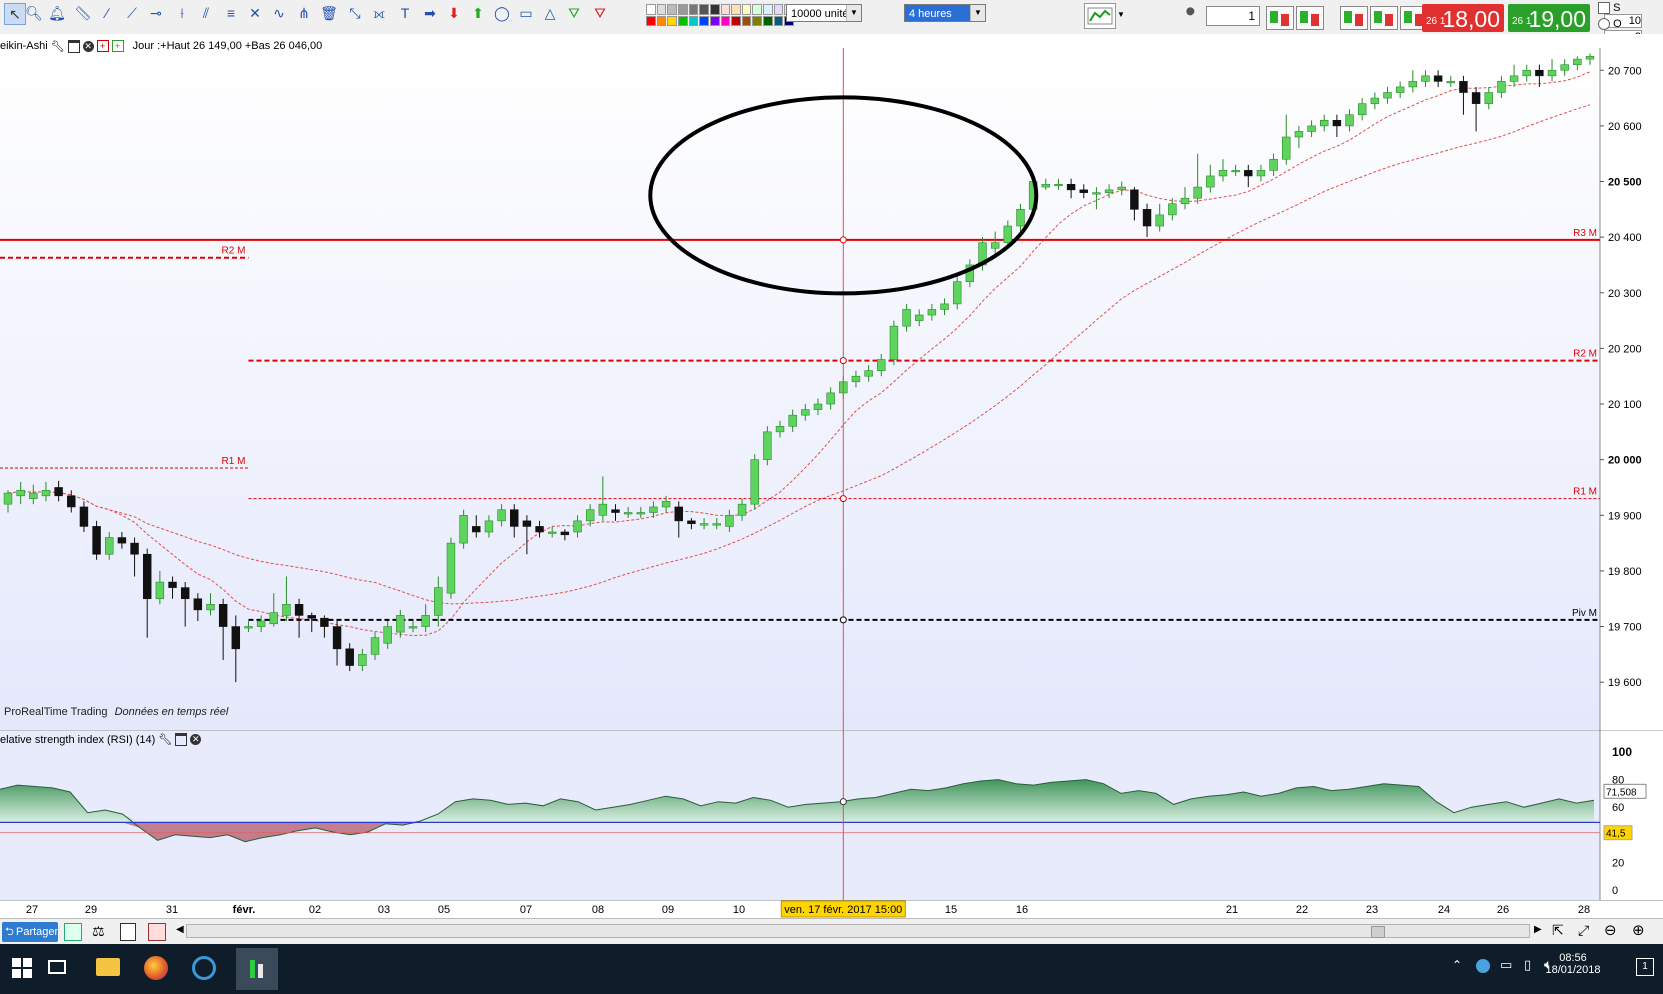  I want to click on scrollbar-thumb, so click(1378, 932).